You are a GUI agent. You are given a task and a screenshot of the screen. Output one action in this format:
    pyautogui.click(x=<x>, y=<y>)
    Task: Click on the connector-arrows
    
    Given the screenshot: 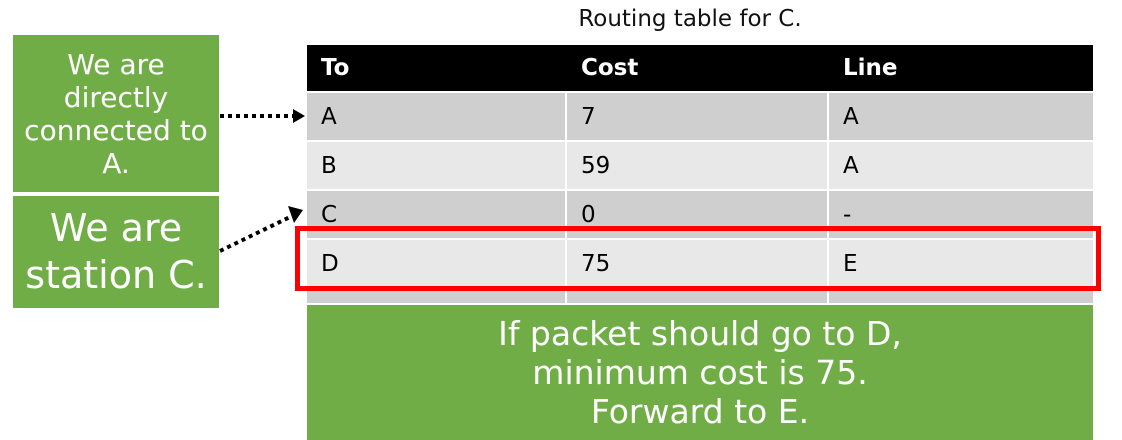 What is the action you would take?
    pyautogui.click(x=262, y=181)
    